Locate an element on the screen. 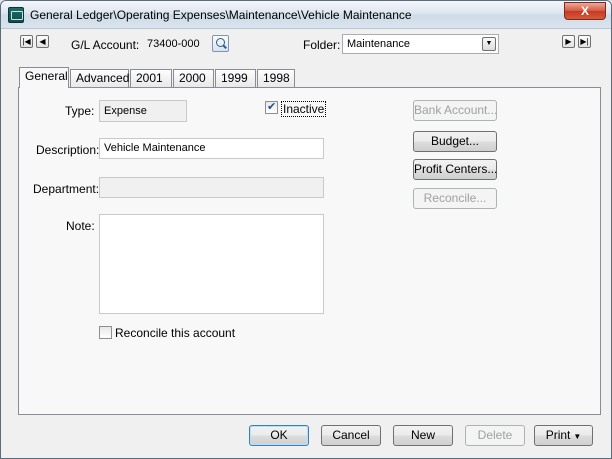 This screenshot has width=612, height=459. app-icon is located at coordinates (16, 15).